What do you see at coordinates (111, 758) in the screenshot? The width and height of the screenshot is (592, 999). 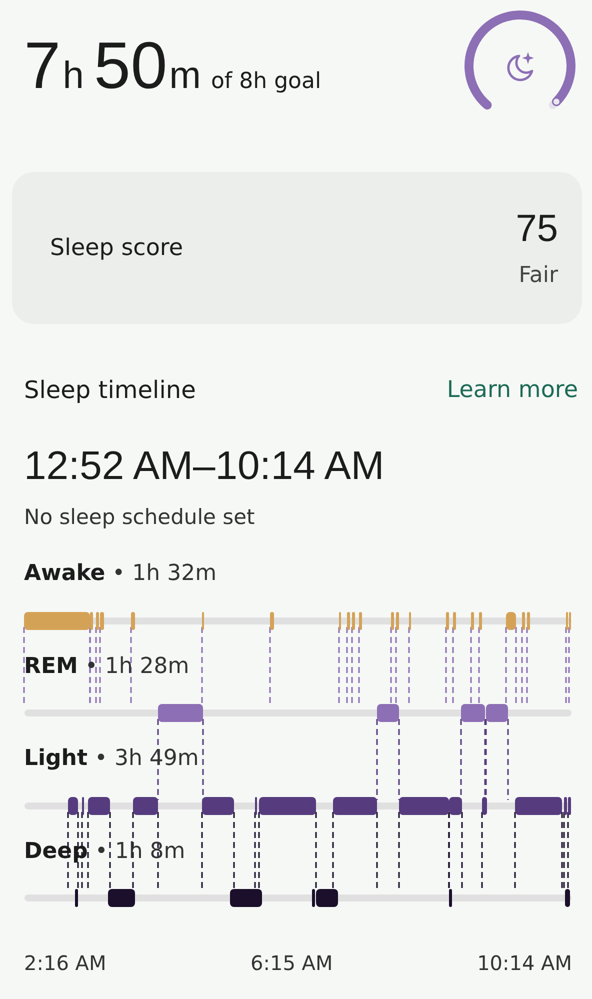 I see `stage-label: Light • 3h 49m` at bounding box center [111, 758].